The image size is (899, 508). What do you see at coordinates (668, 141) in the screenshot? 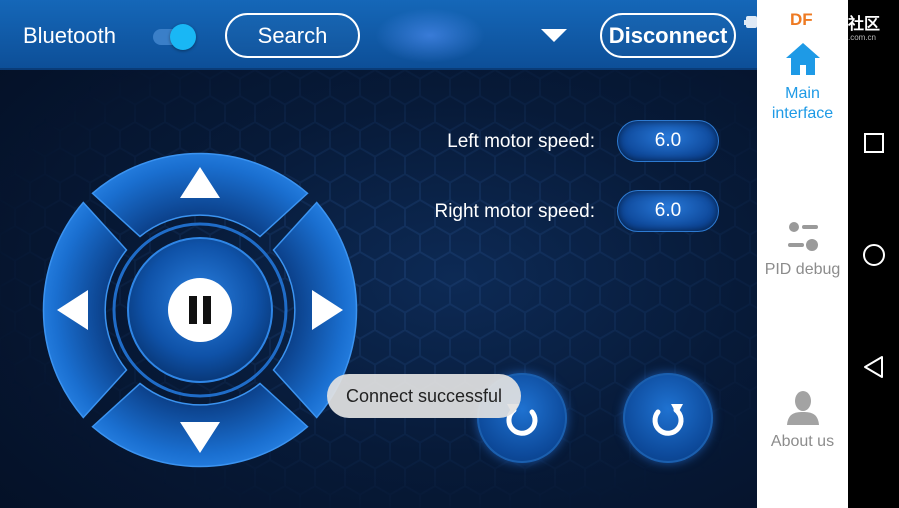
I see `left-motor-speed-value: 6.0` at bounding box center [668, 141].